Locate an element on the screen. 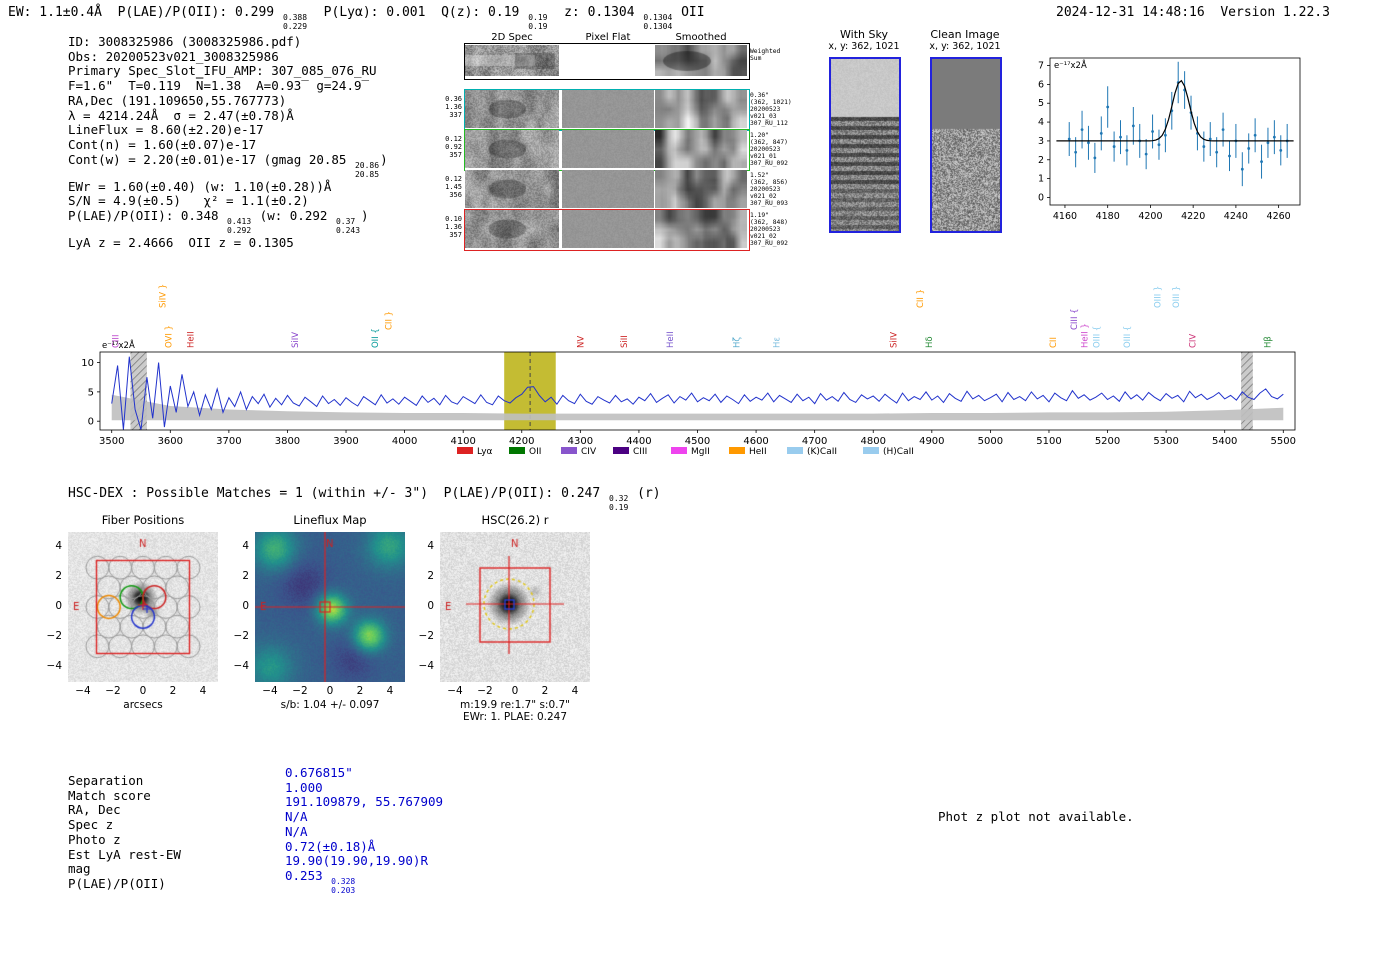 The width and height of the screenshot is (1400, 953). text-segment: Obs: 20200523v021_3008325986 is located at coordinates (173, 56).